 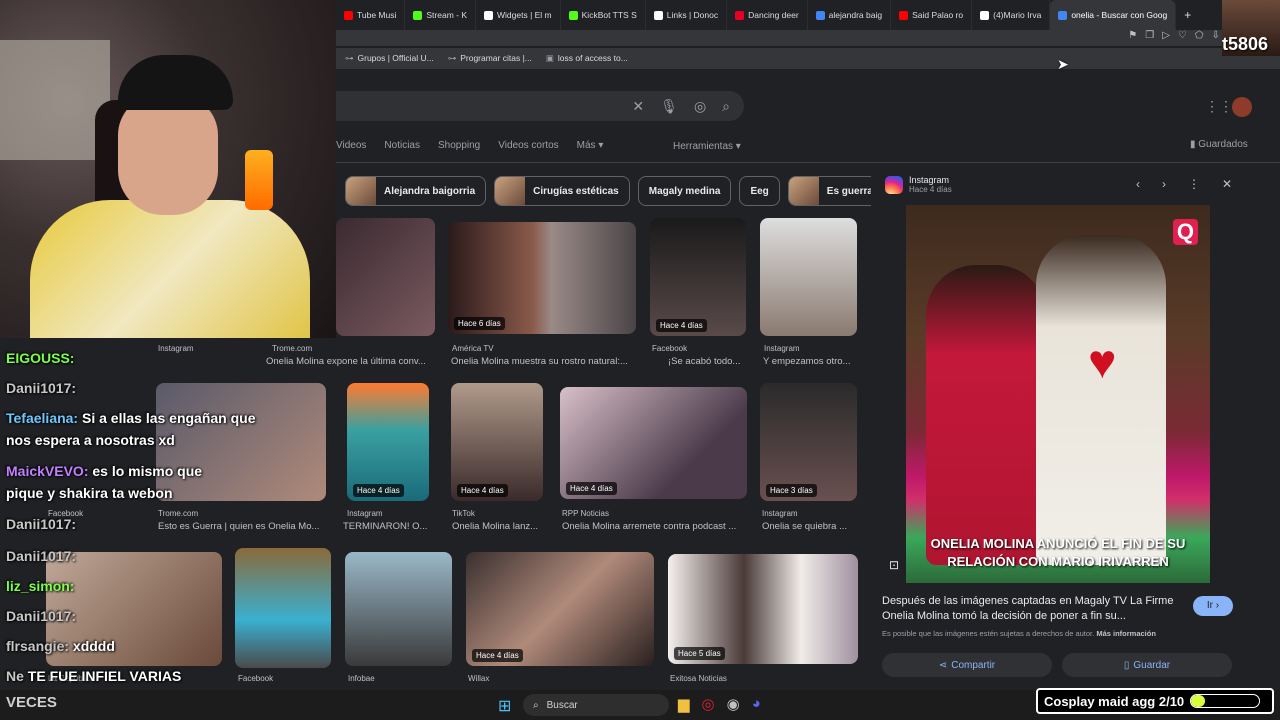 What do you see at coordinates (89, 493) in the screenshot?
I see `chat-text: pique y shakira ta webon` at bounding box center [89, 493].